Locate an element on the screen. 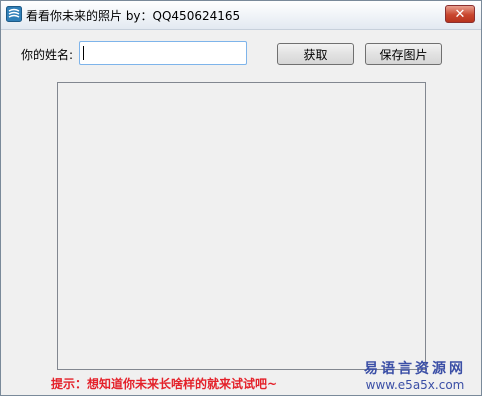 Image resolution: width=482 pixels, height=396 pixels. name-input is located at coordinates (163, 53).